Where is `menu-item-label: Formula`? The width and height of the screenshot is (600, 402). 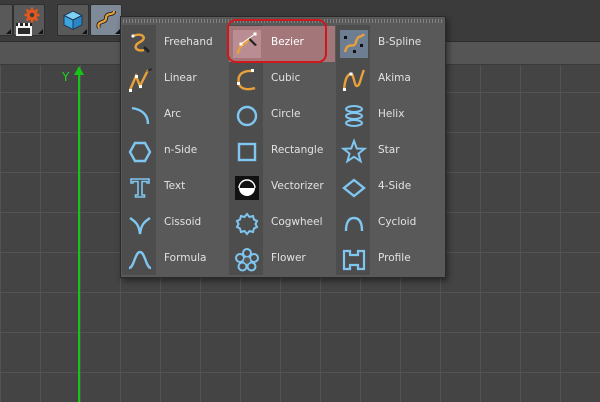 menu-item-label: Formula is located at coordinates (185, 258).